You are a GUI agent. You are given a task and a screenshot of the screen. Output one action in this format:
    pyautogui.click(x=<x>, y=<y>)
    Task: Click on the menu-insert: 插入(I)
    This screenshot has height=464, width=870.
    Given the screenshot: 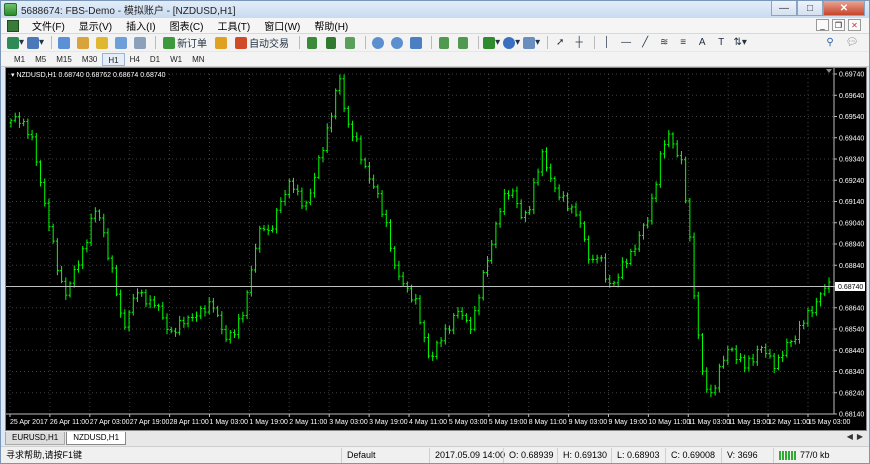 What is the action you would take?
    pyautogui.click(x=140, y=25)
    